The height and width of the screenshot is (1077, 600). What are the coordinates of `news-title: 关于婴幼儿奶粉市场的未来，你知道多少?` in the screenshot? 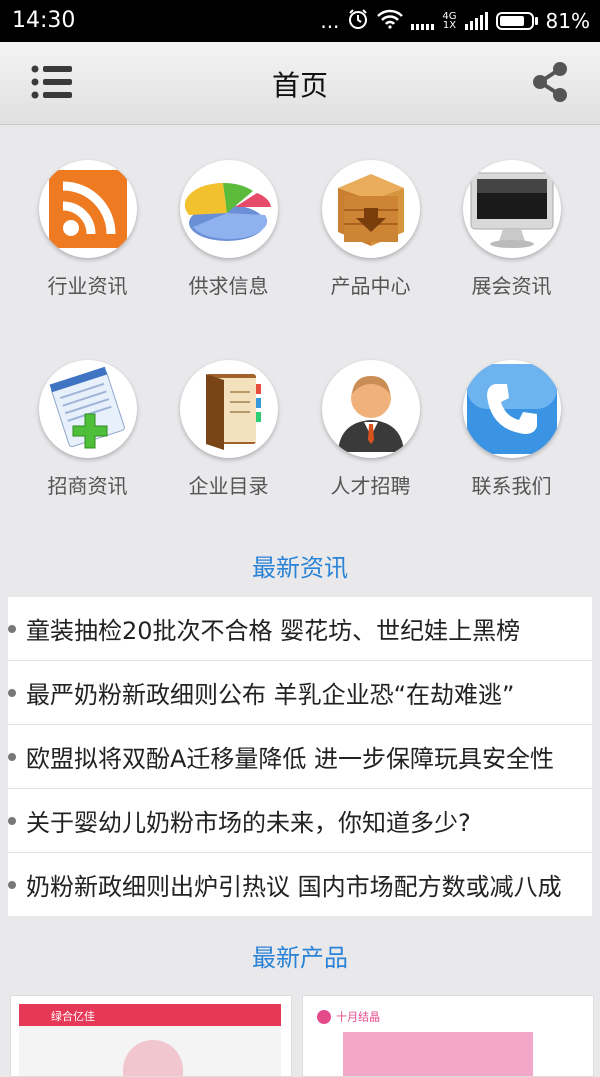 It's located at (248, 823).